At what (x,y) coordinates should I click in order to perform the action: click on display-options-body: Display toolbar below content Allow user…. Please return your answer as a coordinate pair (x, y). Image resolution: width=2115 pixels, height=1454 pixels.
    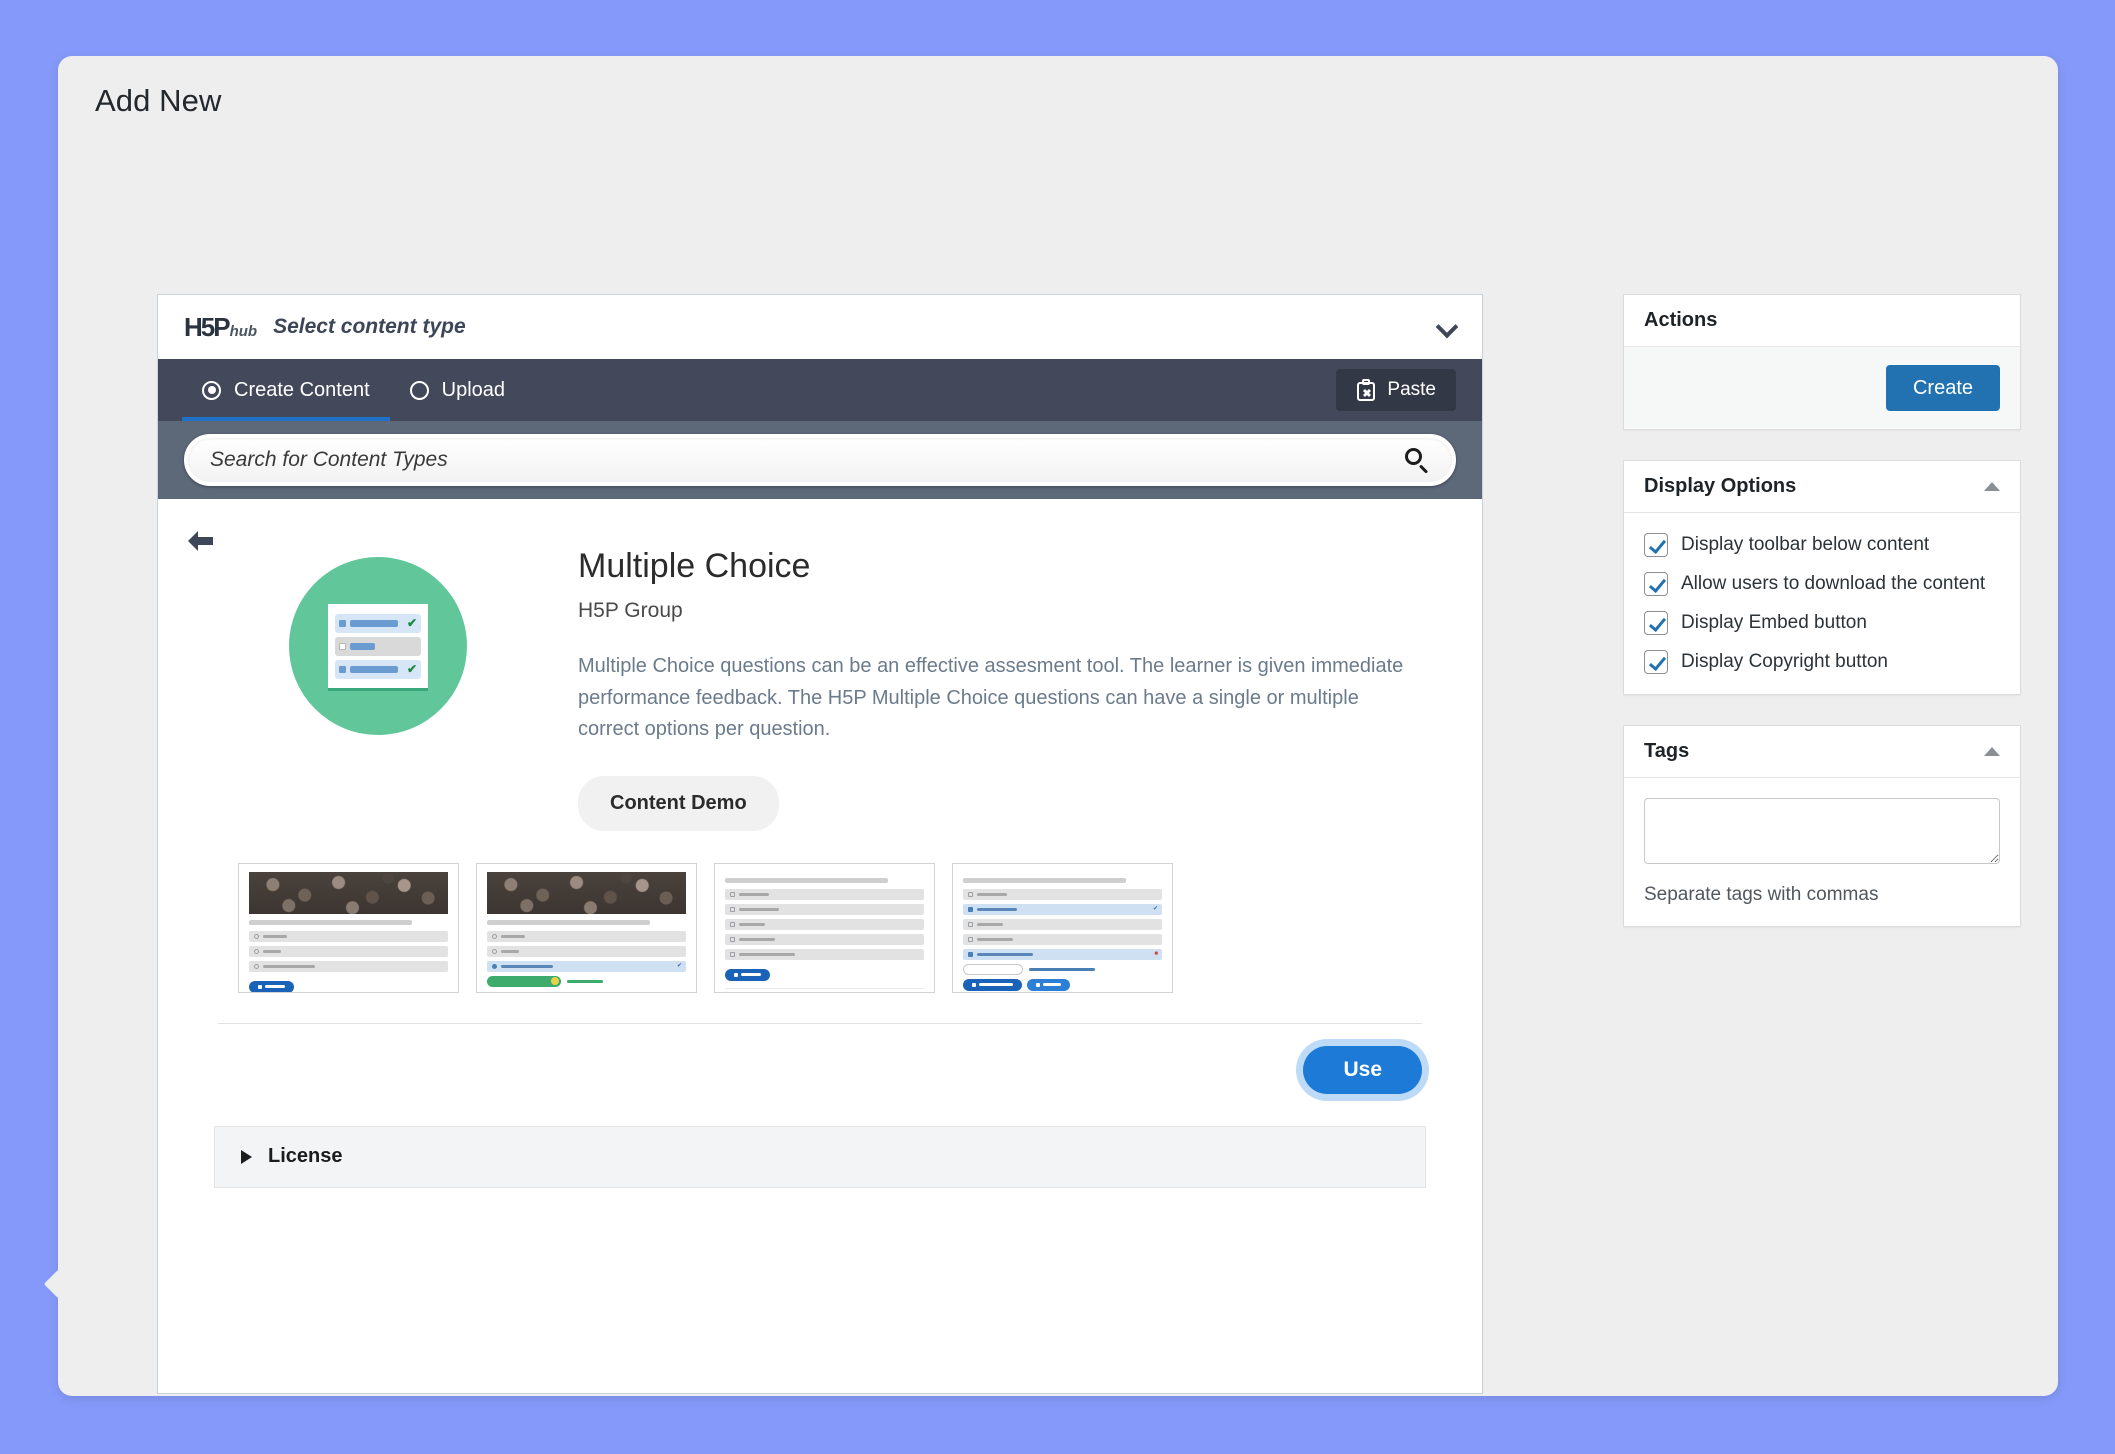
    Looking at the image, I should click on (1822, 603).